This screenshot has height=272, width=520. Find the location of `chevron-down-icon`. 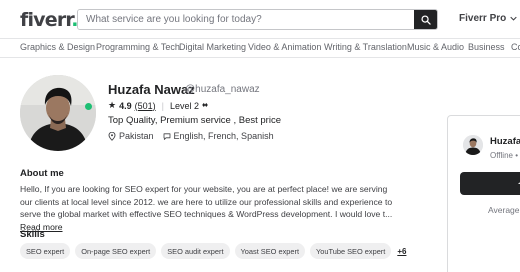

chevron-down-icon is located at coordinates (513, 18).